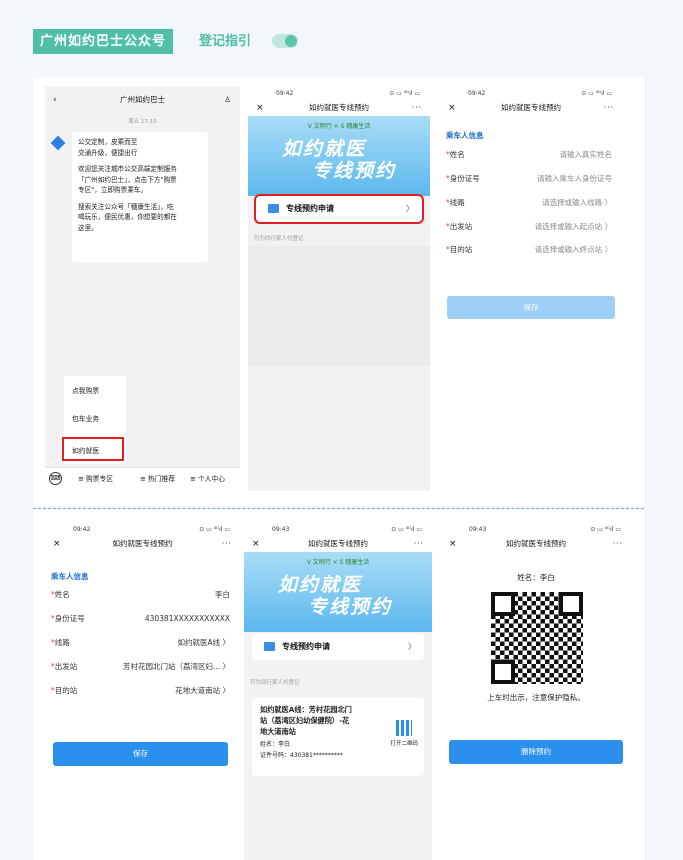 This screenshot has height=860, width=683. What do you see at coordinates (88, 227) in the screenshot?
I see `chat-line: 这里。` at bounding box center [88, 227].